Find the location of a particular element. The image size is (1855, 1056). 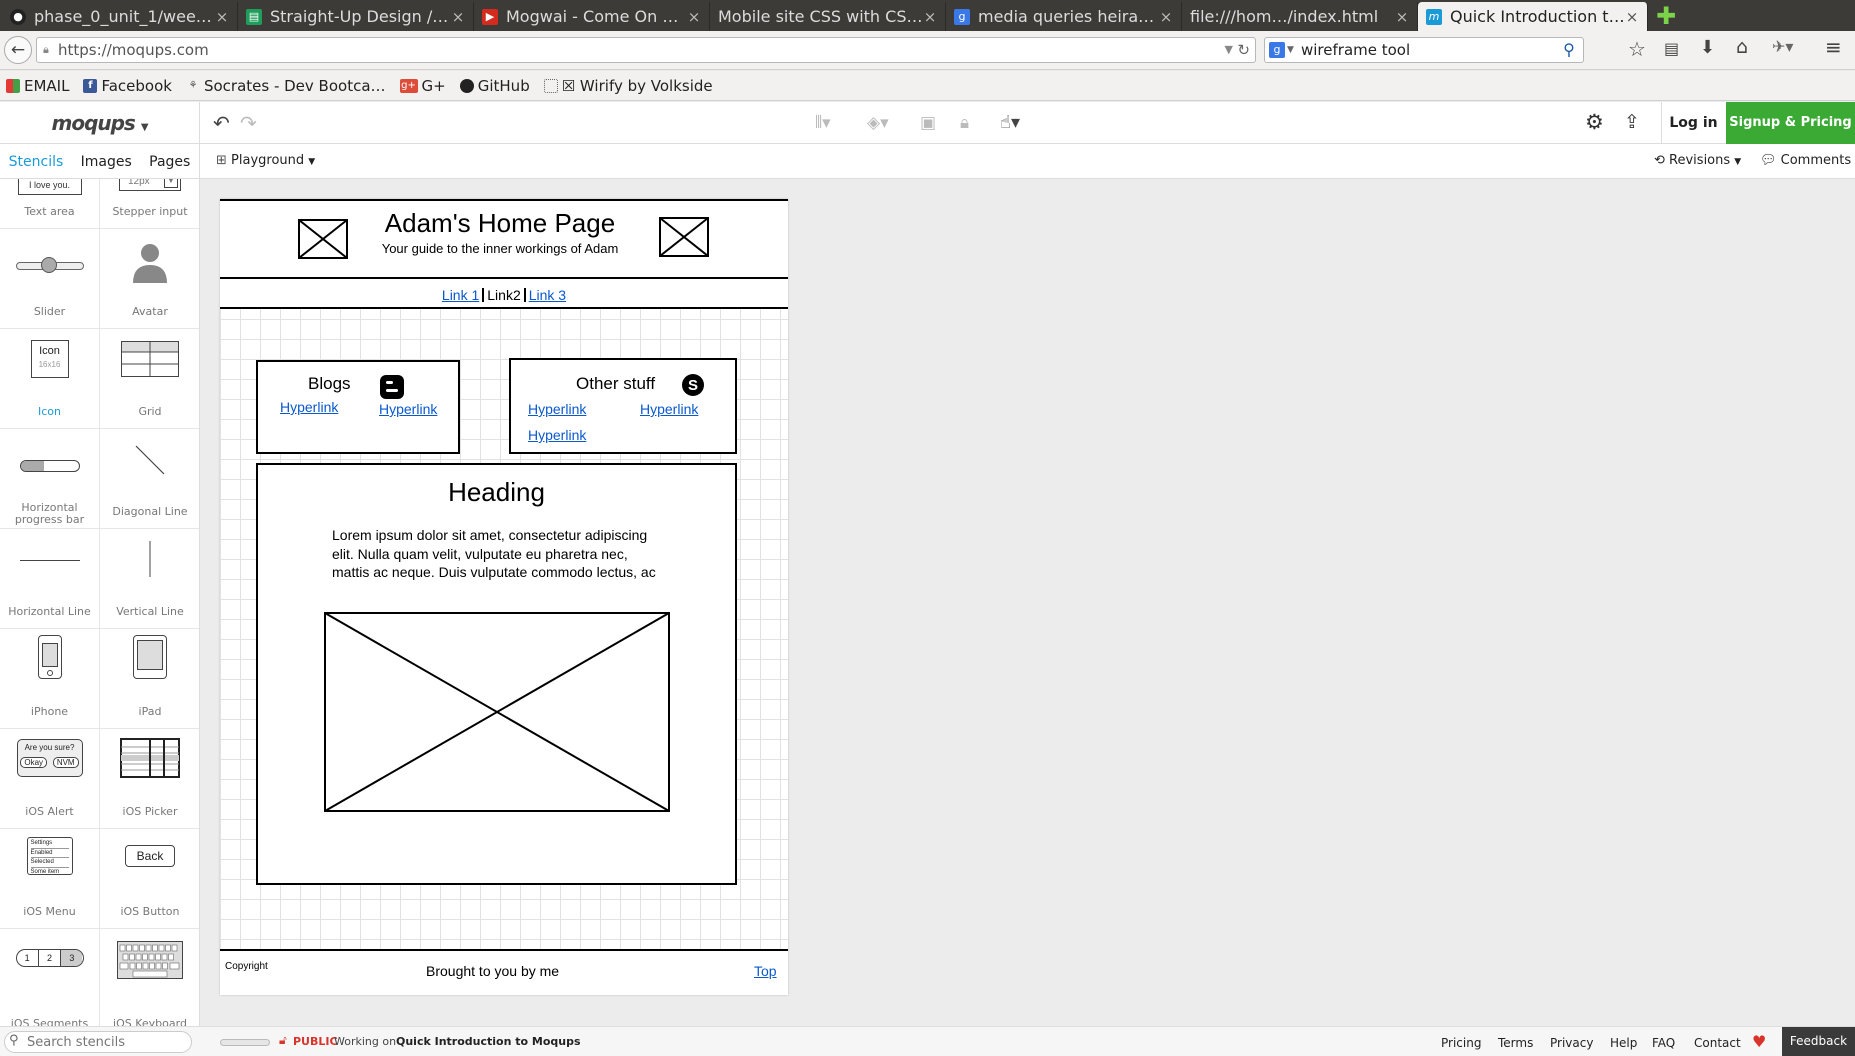

tab-pages: Pages is located at coordinates (169, 162).